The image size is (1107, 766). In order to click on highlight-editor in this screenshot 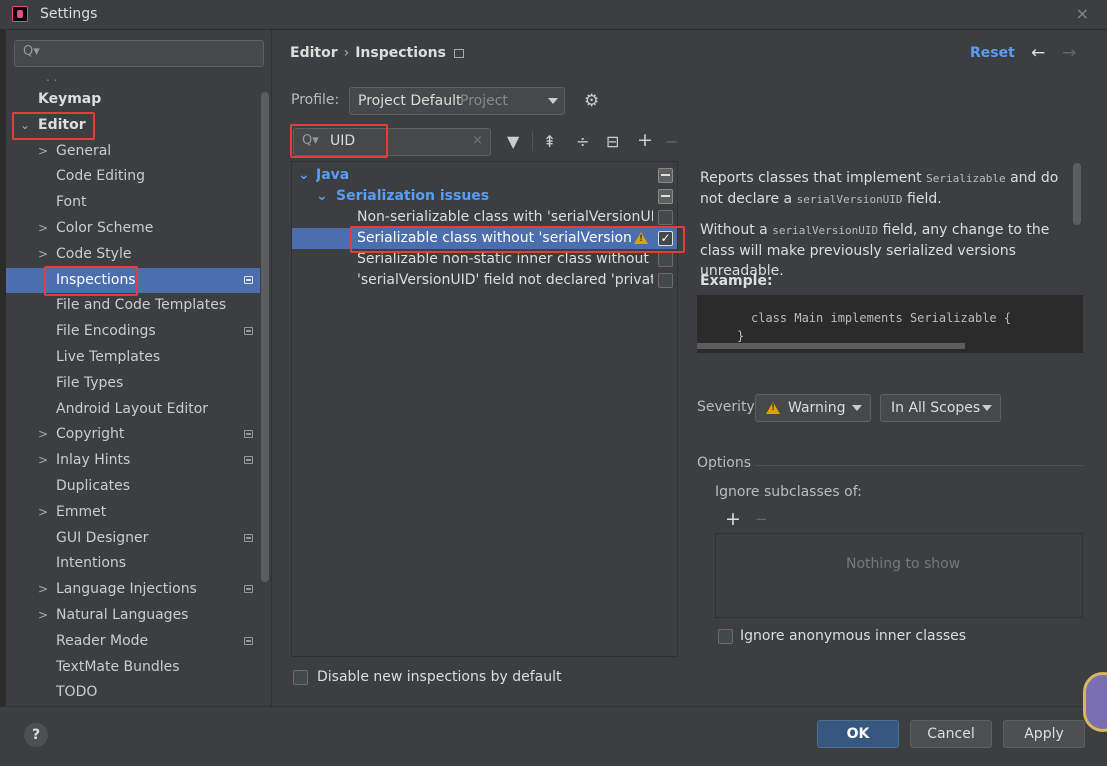, I will do `click(53, 126)`.